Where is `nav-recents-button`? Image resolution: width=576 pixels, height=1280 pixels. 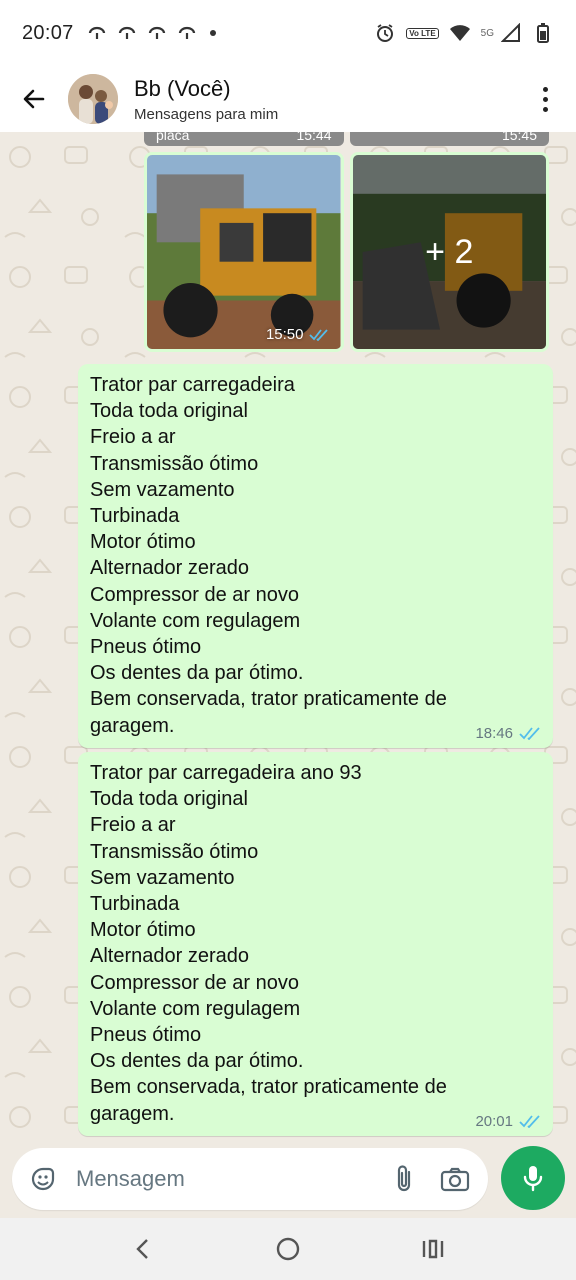
nav-recents-button is located at coordinates (433, 1249).